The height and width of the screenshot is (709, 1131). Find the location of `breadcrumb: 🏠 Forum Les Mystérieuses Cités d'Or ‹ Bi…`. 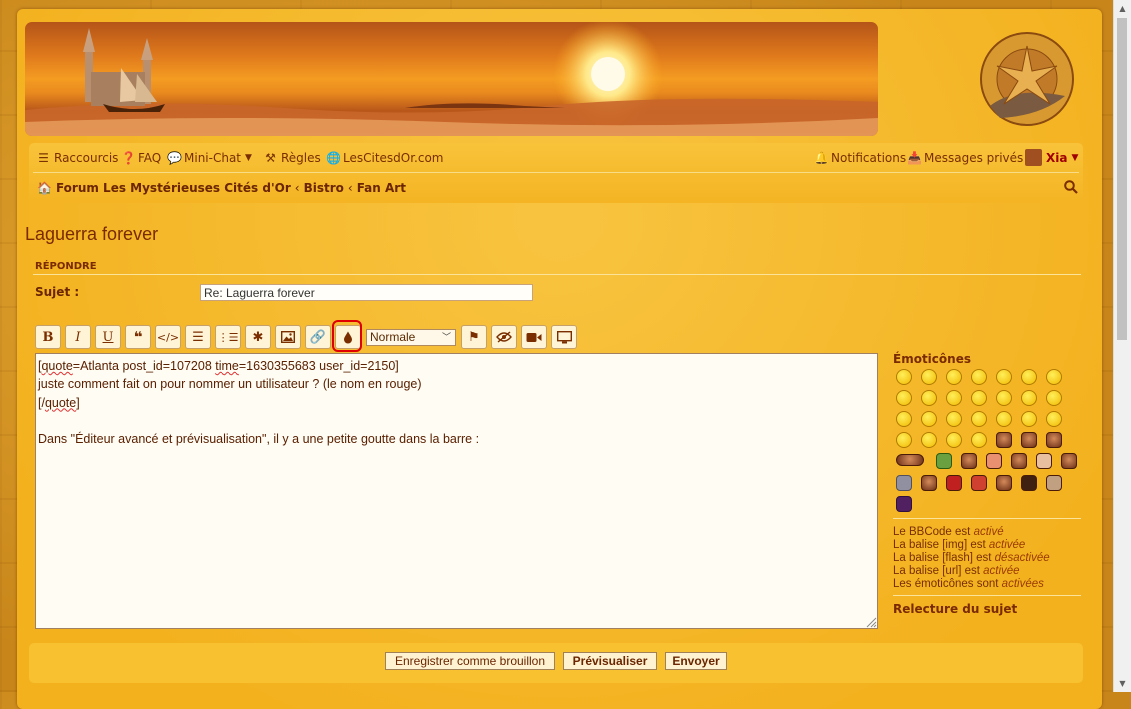

breadcrumb: 🏠 Forum Les Mystérieuses Cités d'Or ‹ Bi… is located at coordinates (221, 188).